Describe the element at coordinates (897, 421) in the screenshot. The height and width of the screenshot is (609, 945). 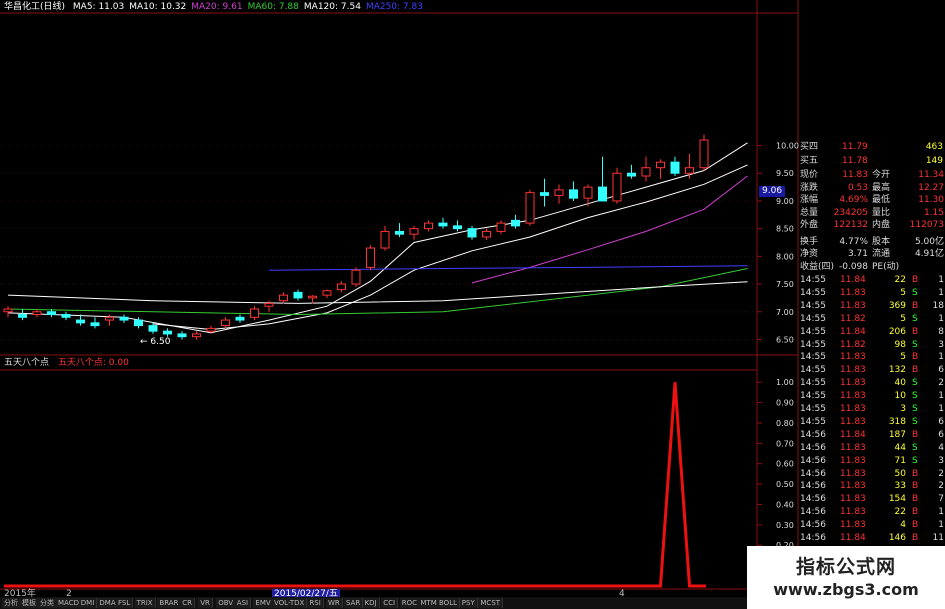
I see `tick-volume: 318` at that location.